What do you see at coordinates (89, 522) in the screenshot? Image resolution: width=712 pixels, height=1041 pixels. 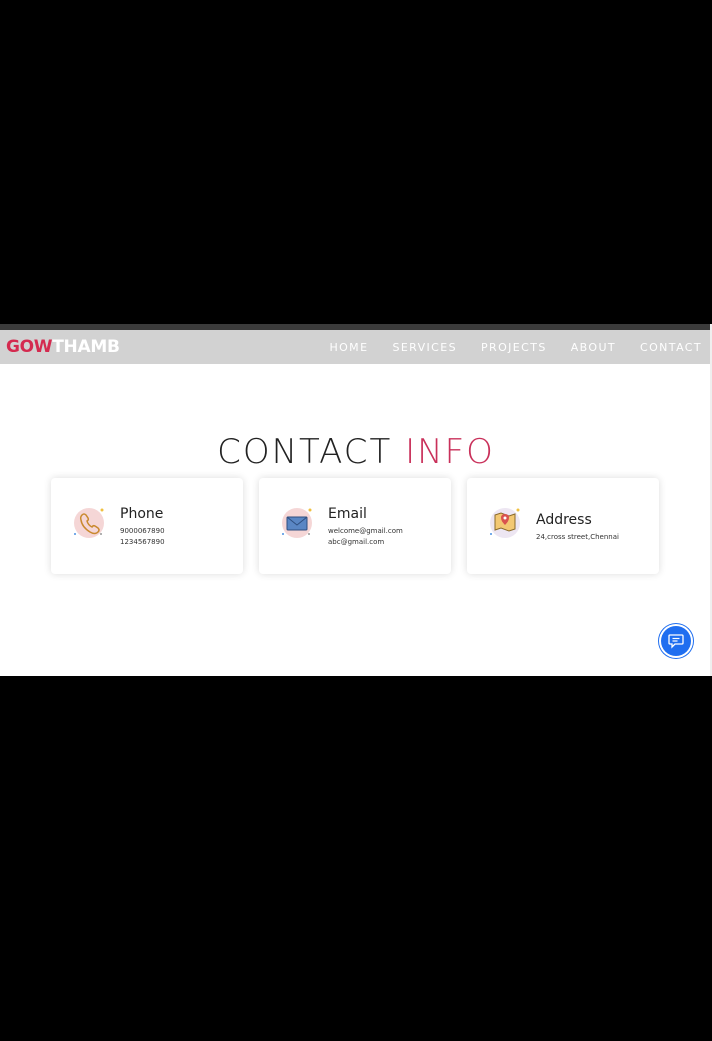 I see `phone-icon` at bounding box center [89, 522].